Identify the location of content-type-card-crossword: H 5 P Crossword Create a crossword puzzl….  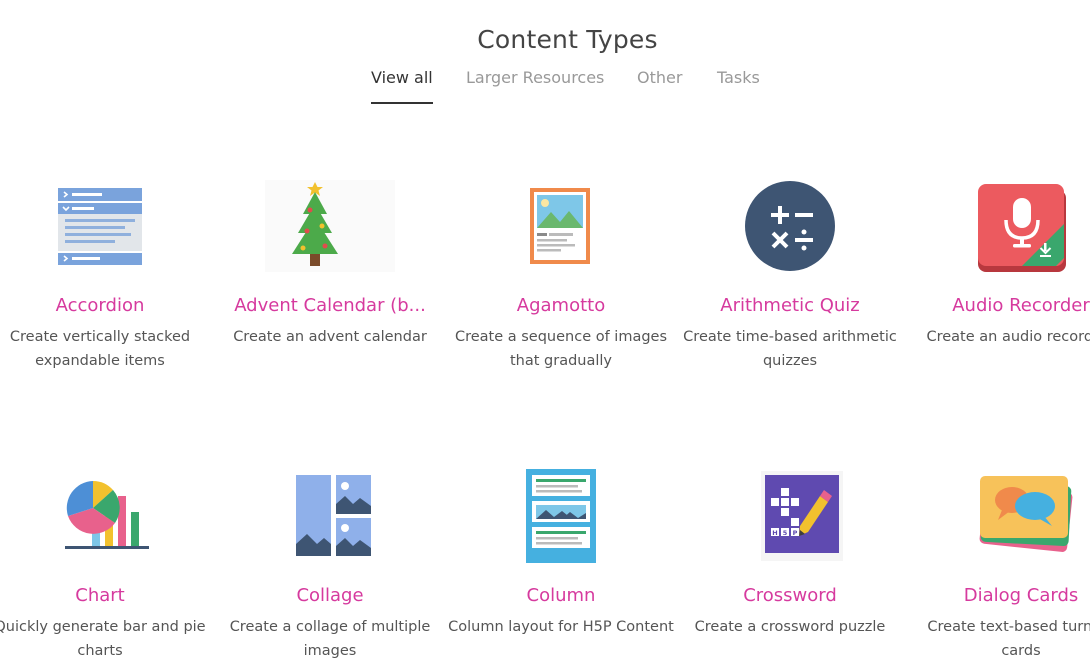
(790, 564).